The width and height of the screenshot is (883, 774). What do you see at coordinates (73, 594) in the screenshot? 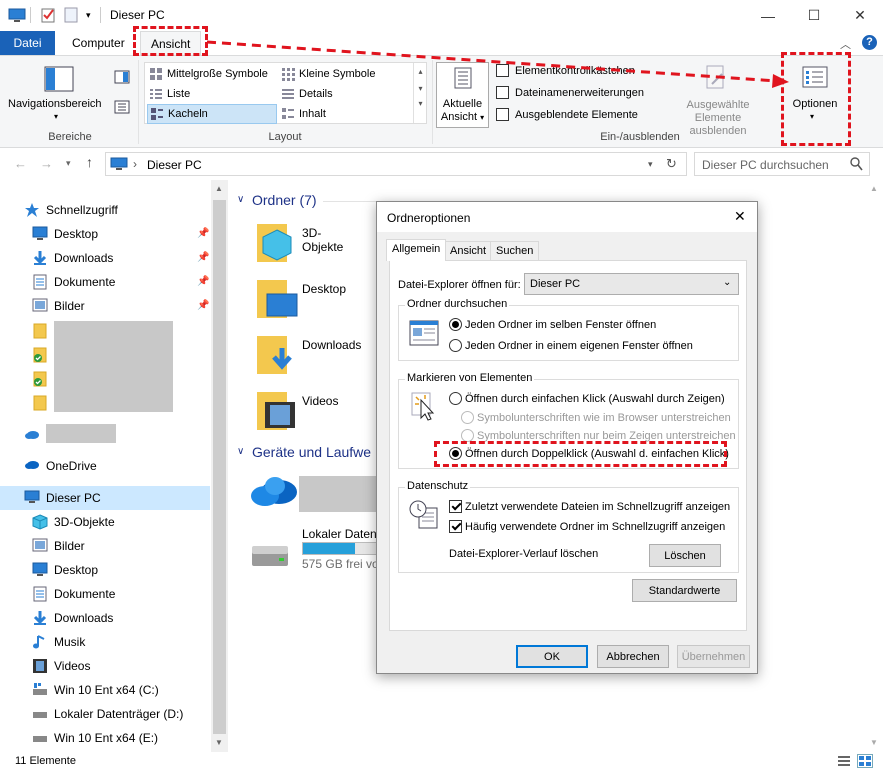
I see `nav-documents: Dokumente` at bounding box center [73, 594].